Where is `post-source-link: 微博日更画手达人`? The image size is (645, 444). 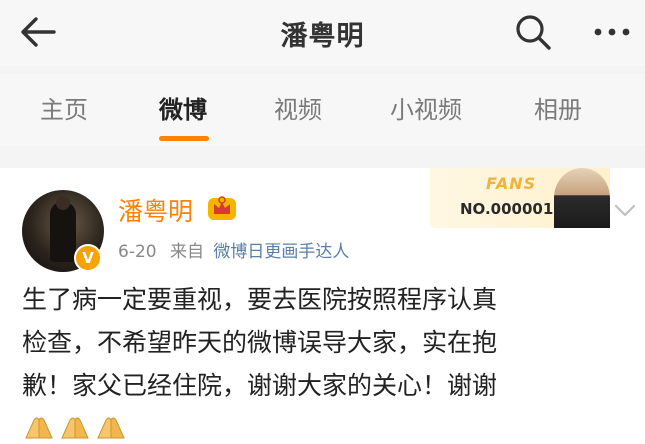 post-source-link: 微博日更画手达人 is located at coordinates (281, 252).